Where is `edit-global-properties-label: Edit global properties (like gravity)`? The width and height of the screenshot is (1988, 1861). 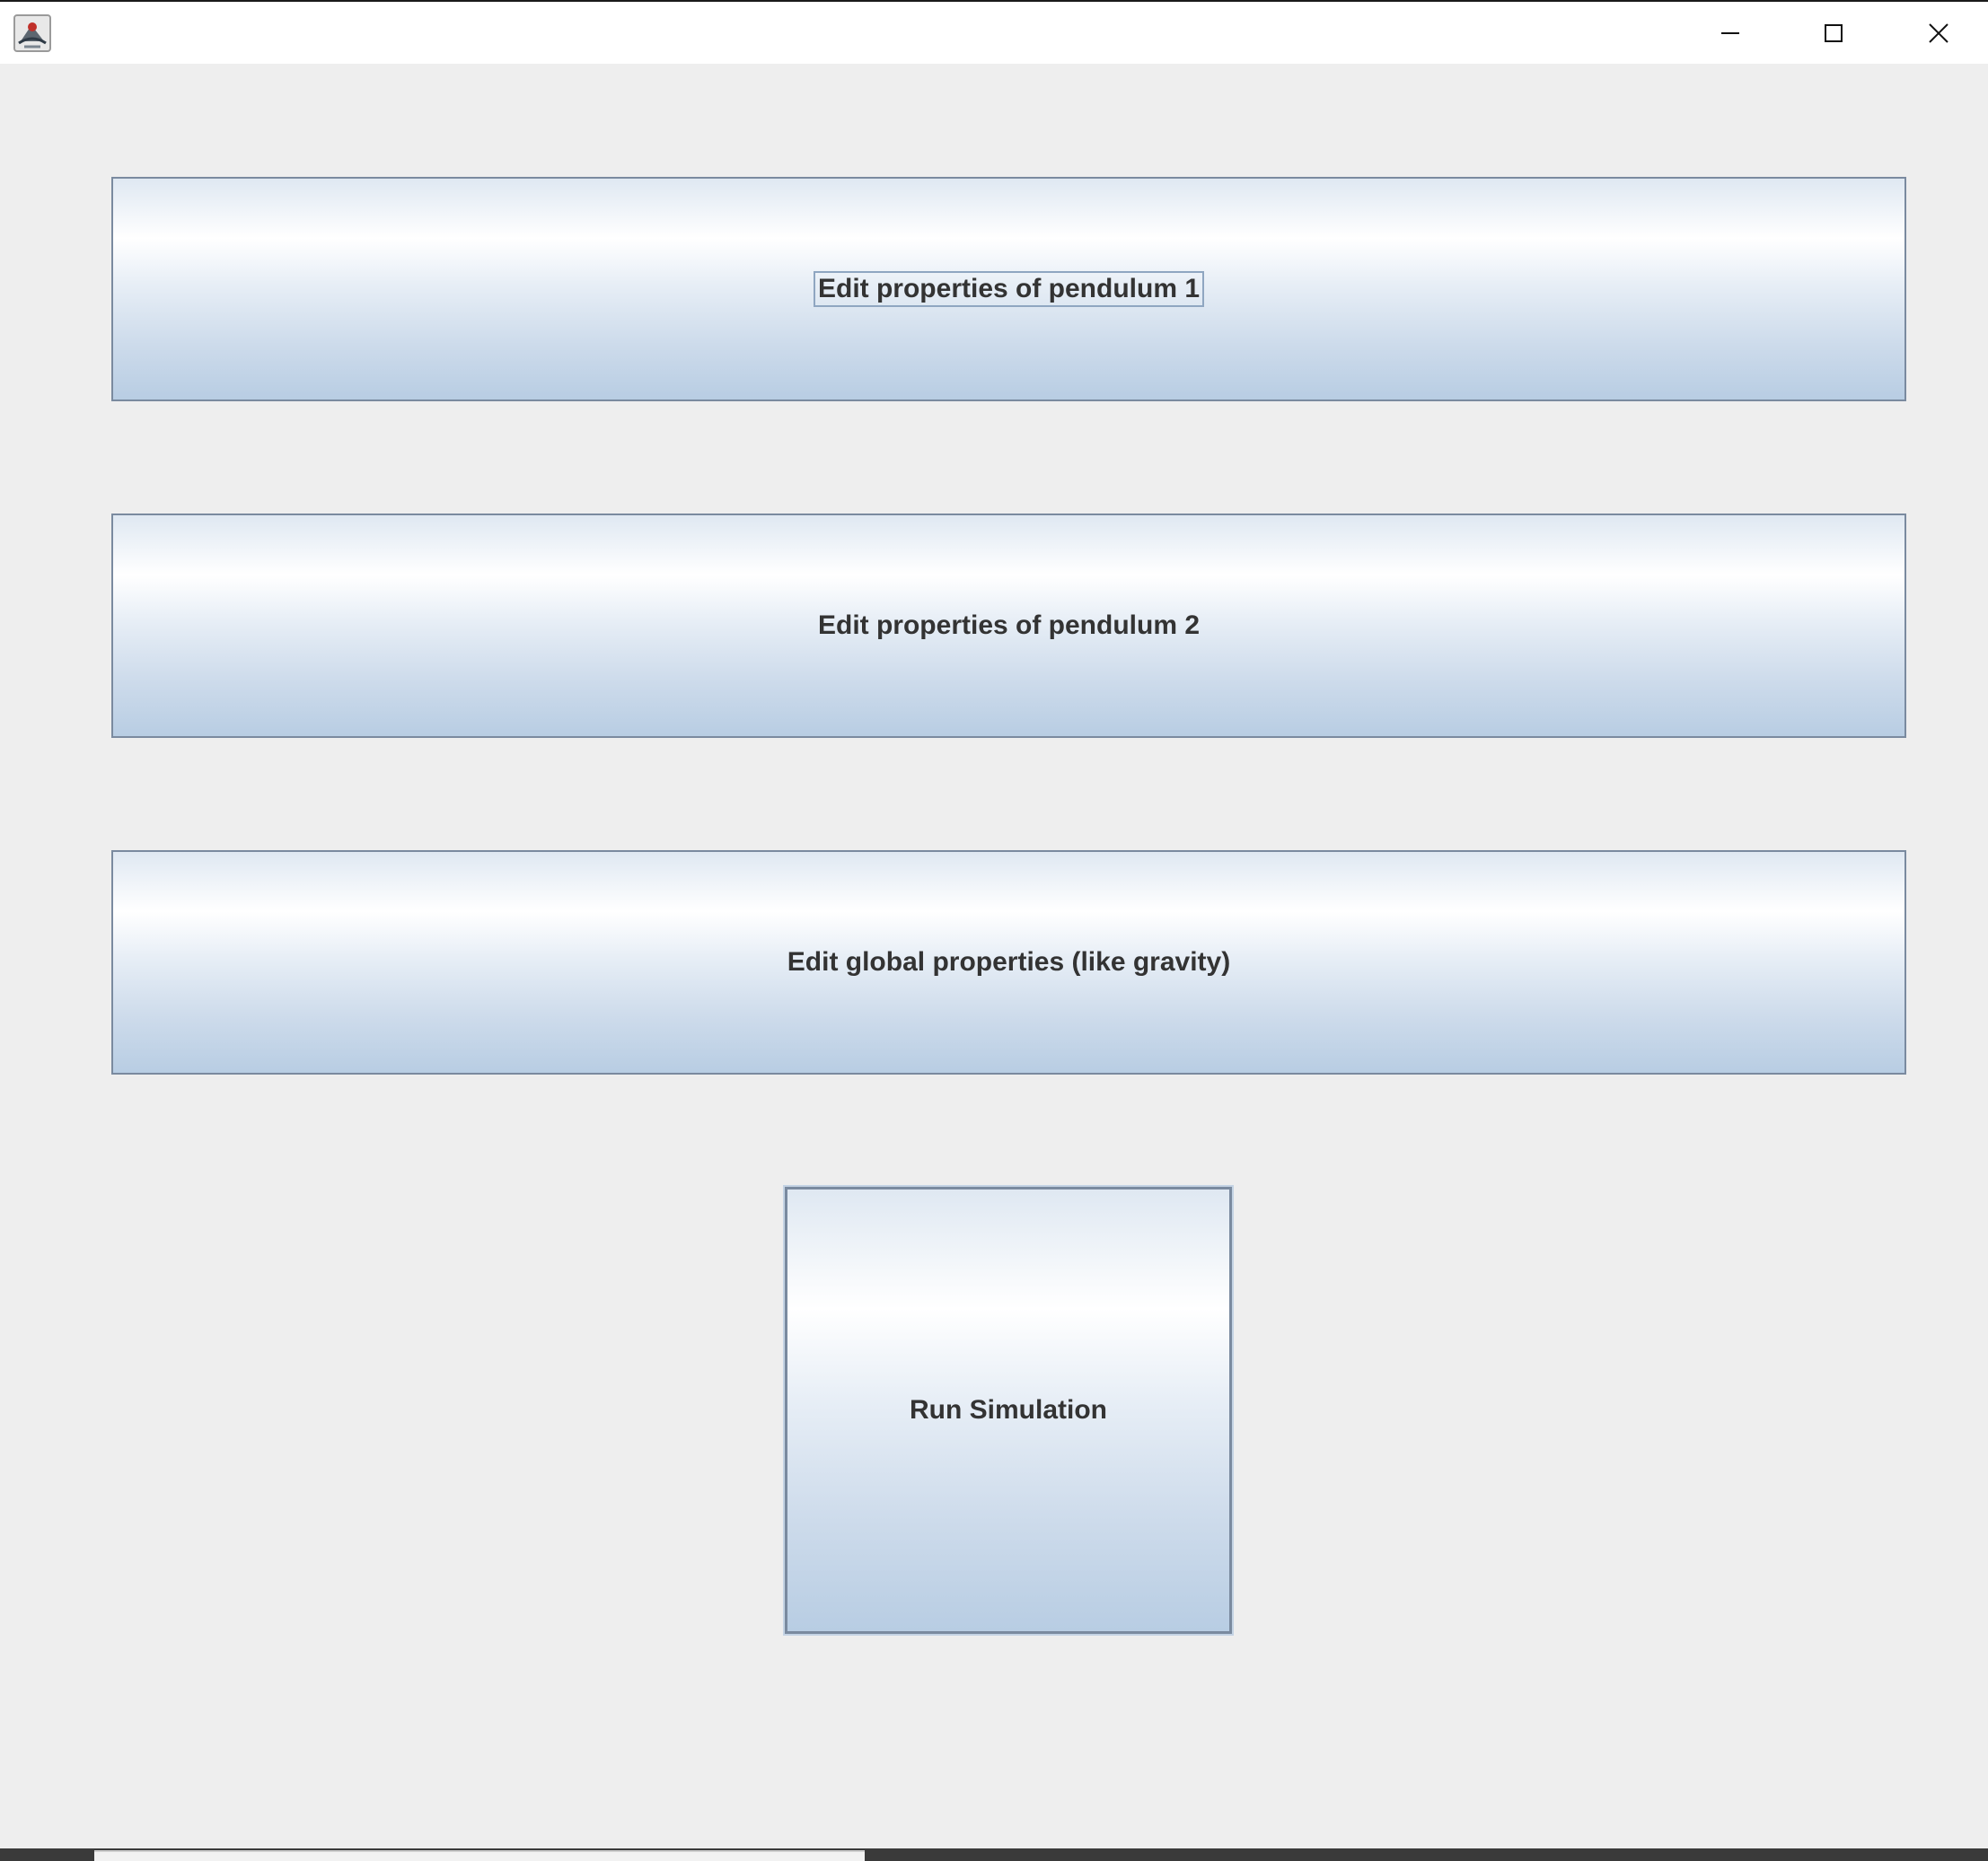
edit-global-properties-label: Edit global properties (like gravity) is located at coordinates (1009, 962).